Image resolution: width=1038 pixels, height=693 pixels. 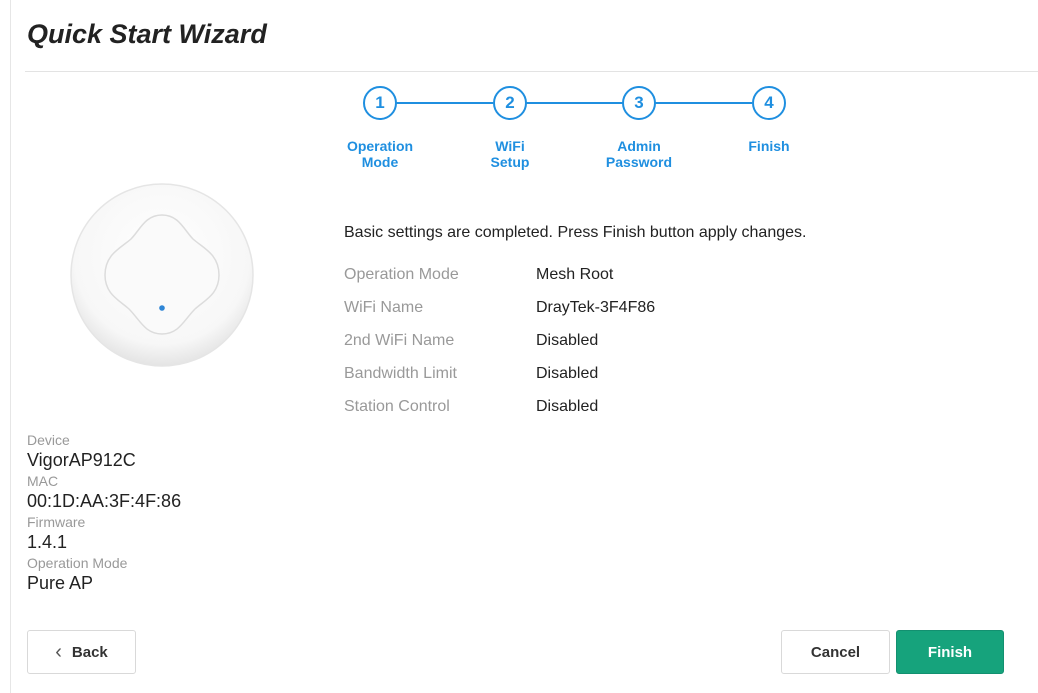 I want to click on summary-label: Station Control, so click(x=397, y=406).